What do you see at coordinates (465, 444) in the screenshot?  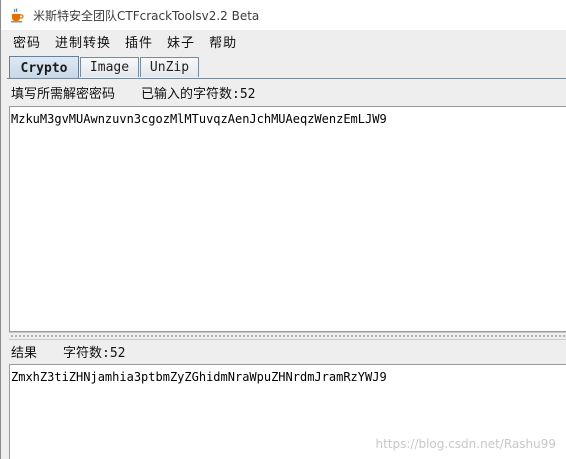 I see `watermark: https://blog.csdn.net/Rashu99` at bounding box center [465, 444].